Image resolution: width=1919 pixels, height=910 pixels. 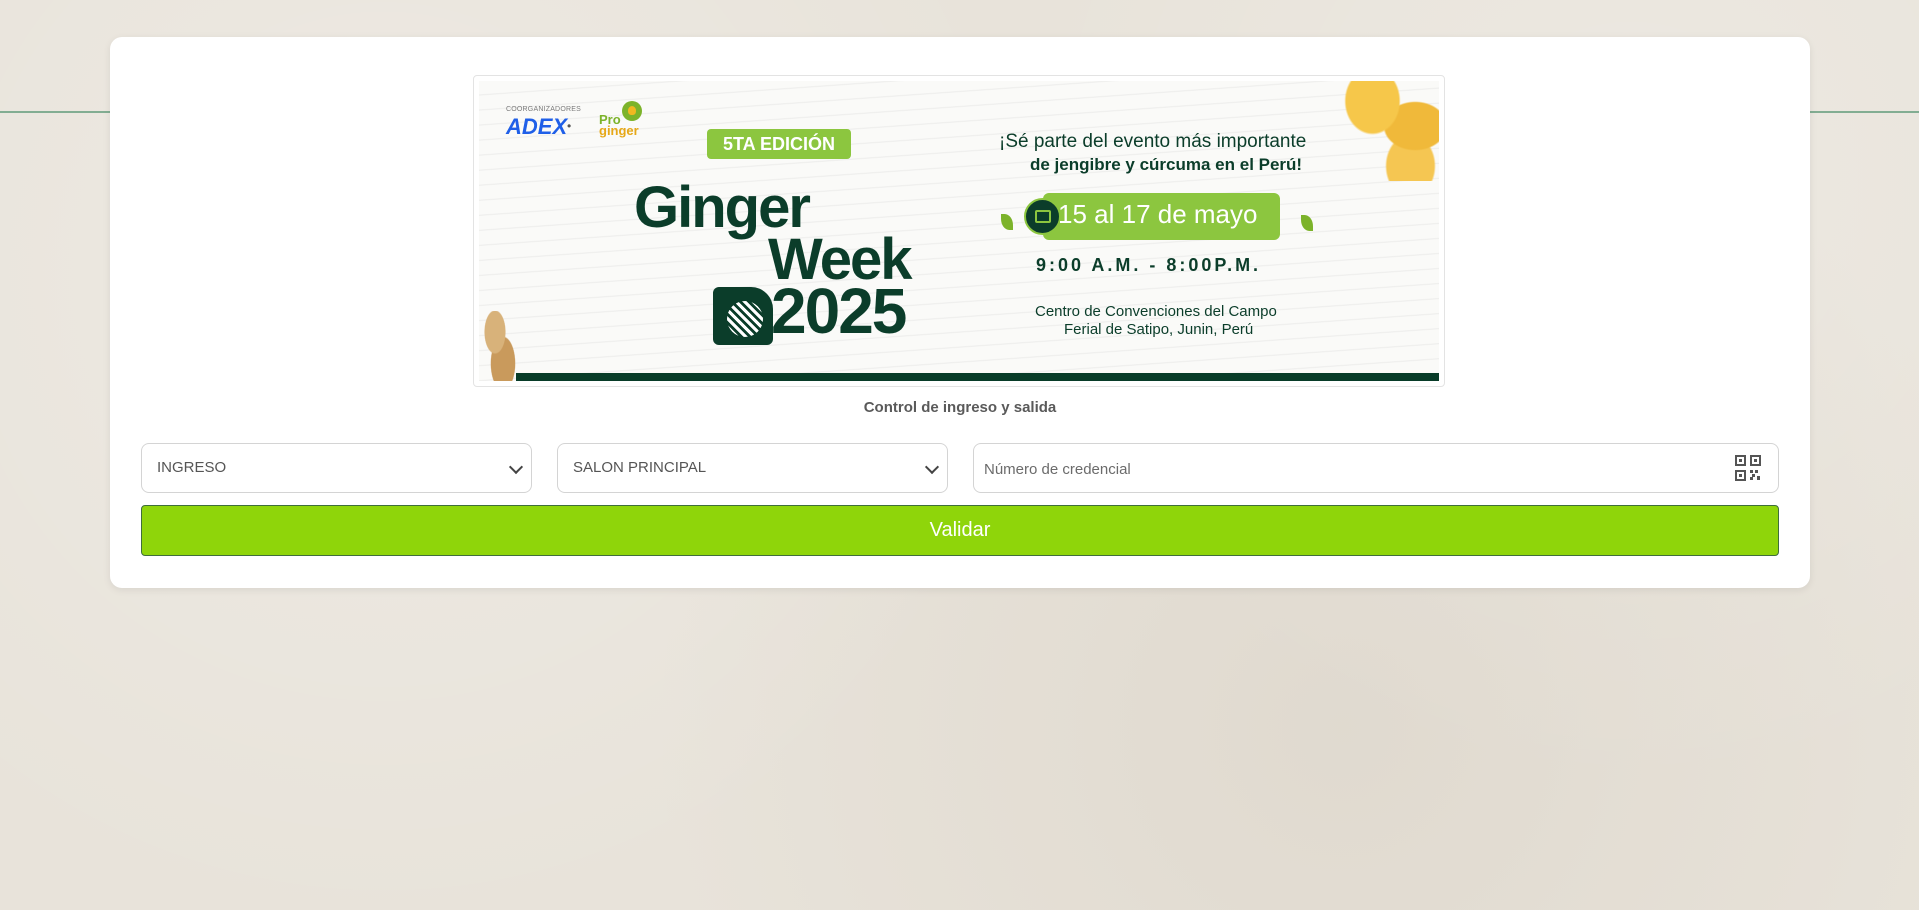 I want to click on movement-type-select: INGRESO, so click(x=336, y=468).